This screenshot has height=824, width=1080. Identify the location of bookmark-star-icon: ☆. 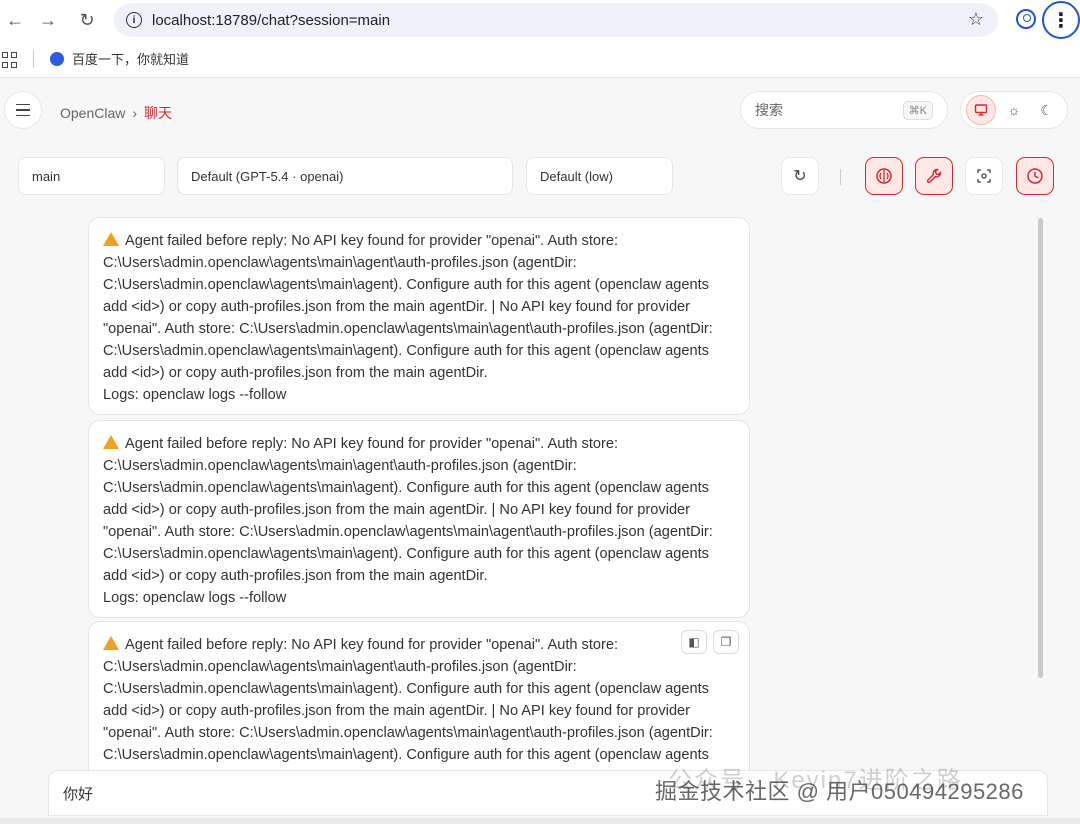
(976, 19).